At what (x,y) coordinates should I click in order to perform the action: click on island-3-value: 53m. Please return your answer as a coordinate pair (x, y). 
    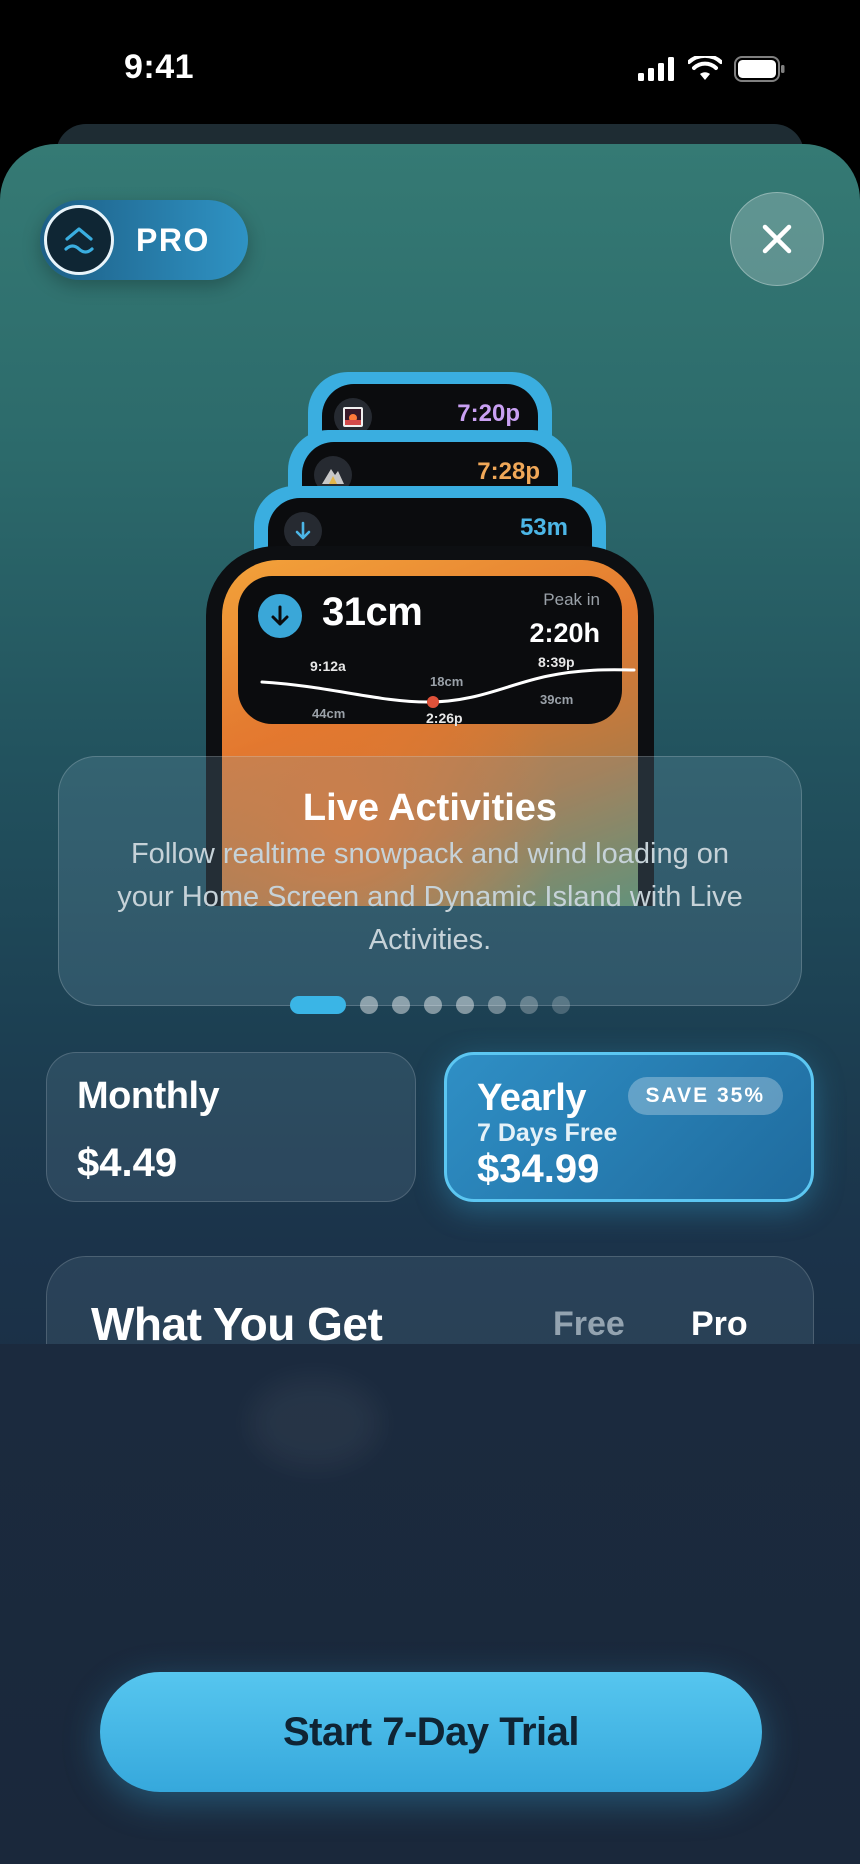
    Looking at the image, I should click on (543, 527).